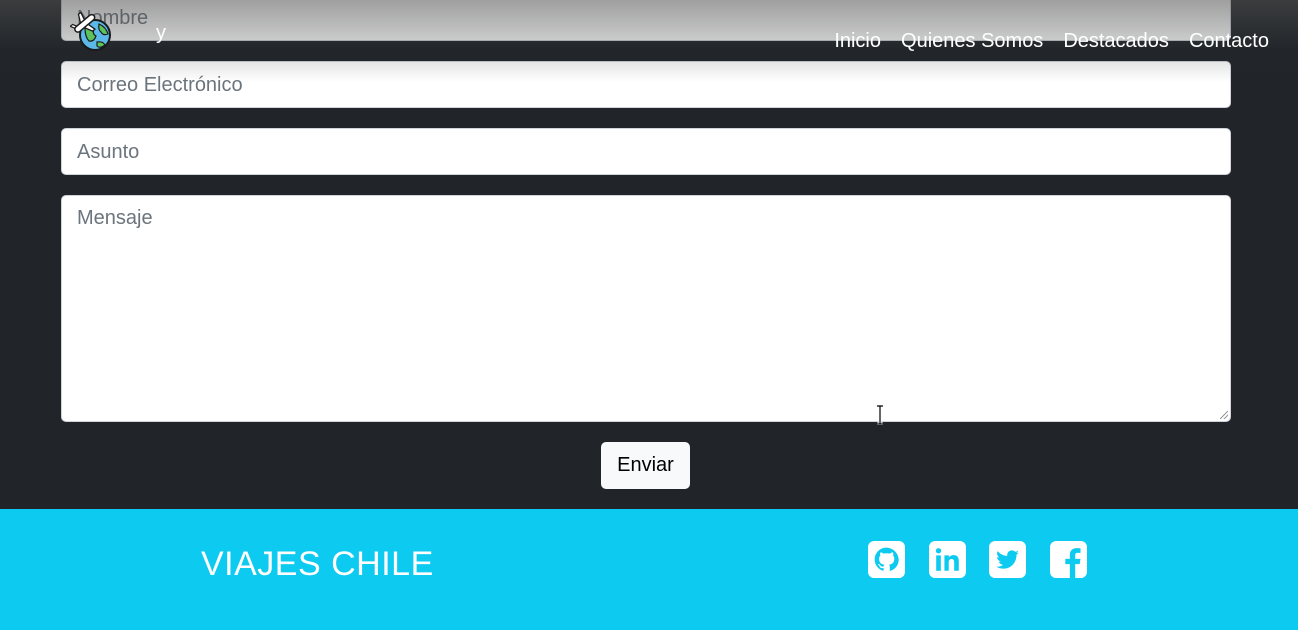 The image size is (1298, 630). What do you see at coordinates (91, 31) in the screenshot?
I see `logo-icon` at bounding box center [91, 31].